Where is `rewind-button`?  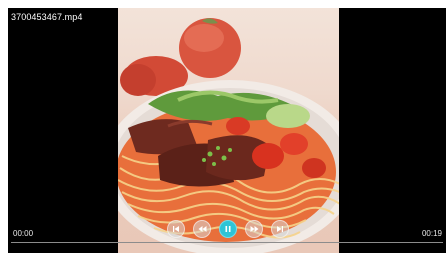 rewind-button is located at coordinates (202, 229).